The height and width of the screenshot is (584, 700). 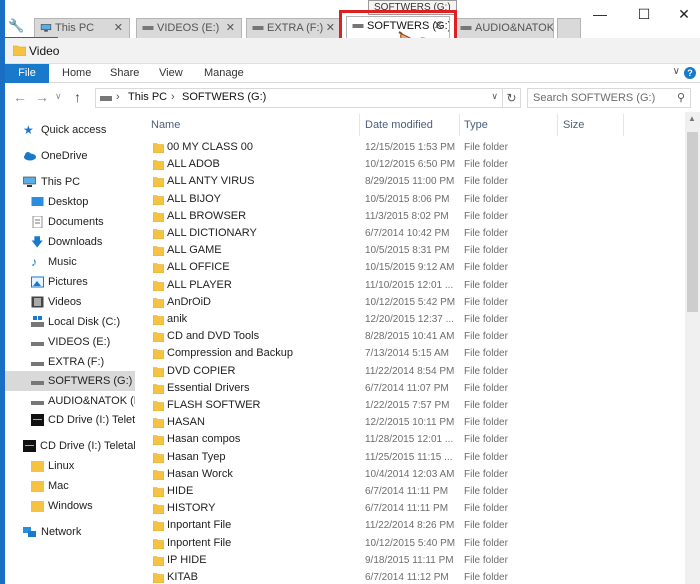 I want to click on table-row: Hasan Worck 10/4/2014 12:03 AM File folder, so click(x=416, y=474).